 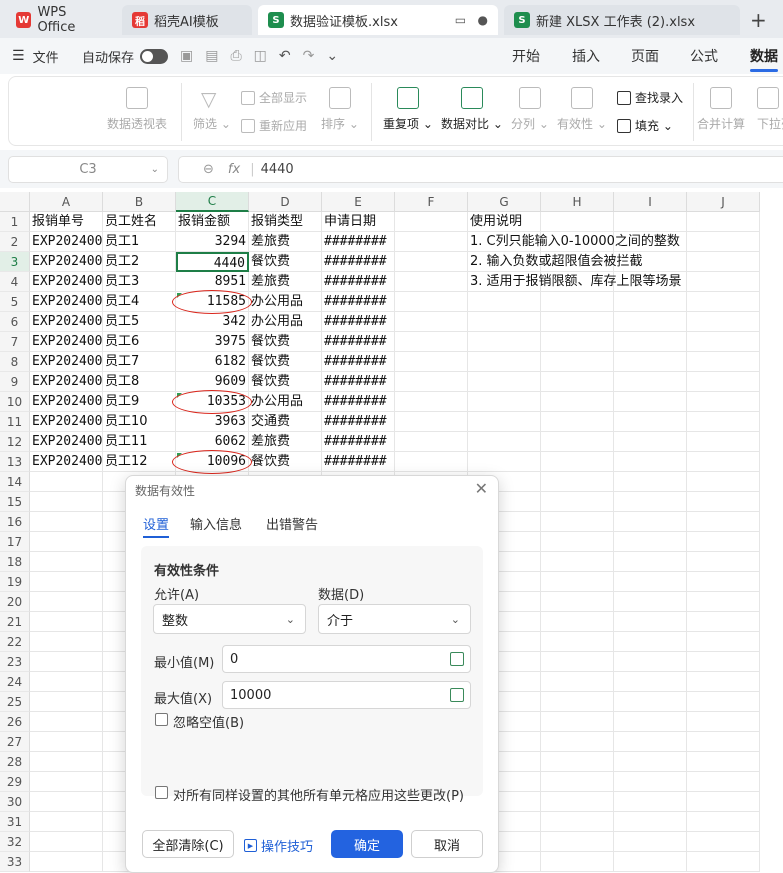 What do you see at coordinates (15, 682) in the screenshot?
I see `row-header-24: 24` at bounding box center [15, 682].